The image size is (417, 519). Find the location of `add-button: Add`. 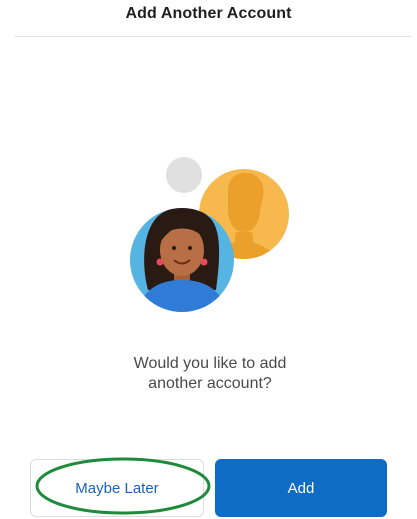

add-button: Add is located at coordinates (301, 488).